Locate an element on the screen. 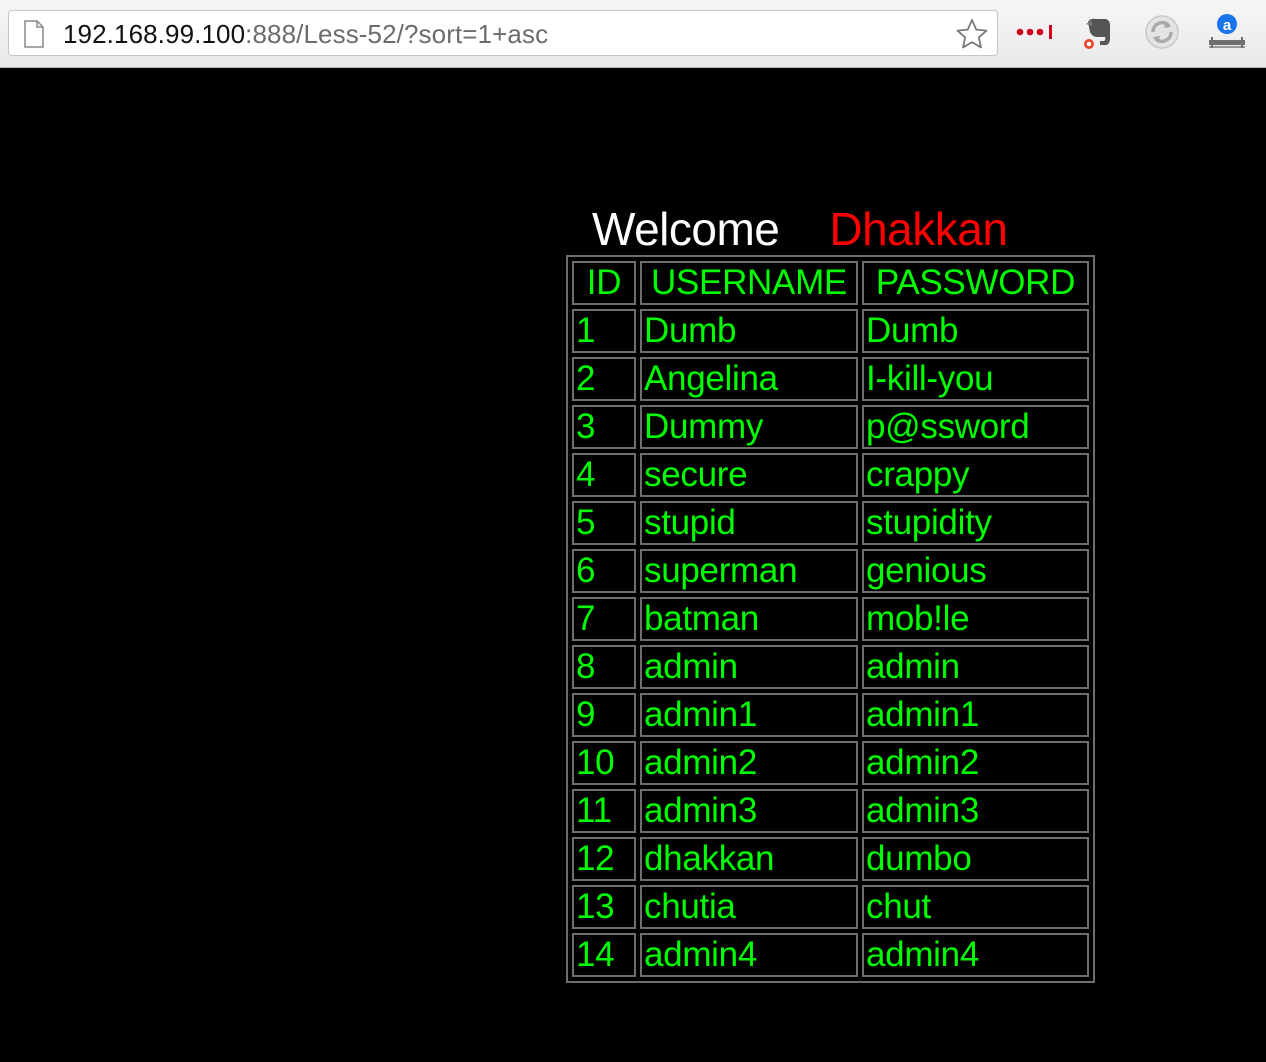  cell-password: I-kill-you is located at coordinates (975, 379).